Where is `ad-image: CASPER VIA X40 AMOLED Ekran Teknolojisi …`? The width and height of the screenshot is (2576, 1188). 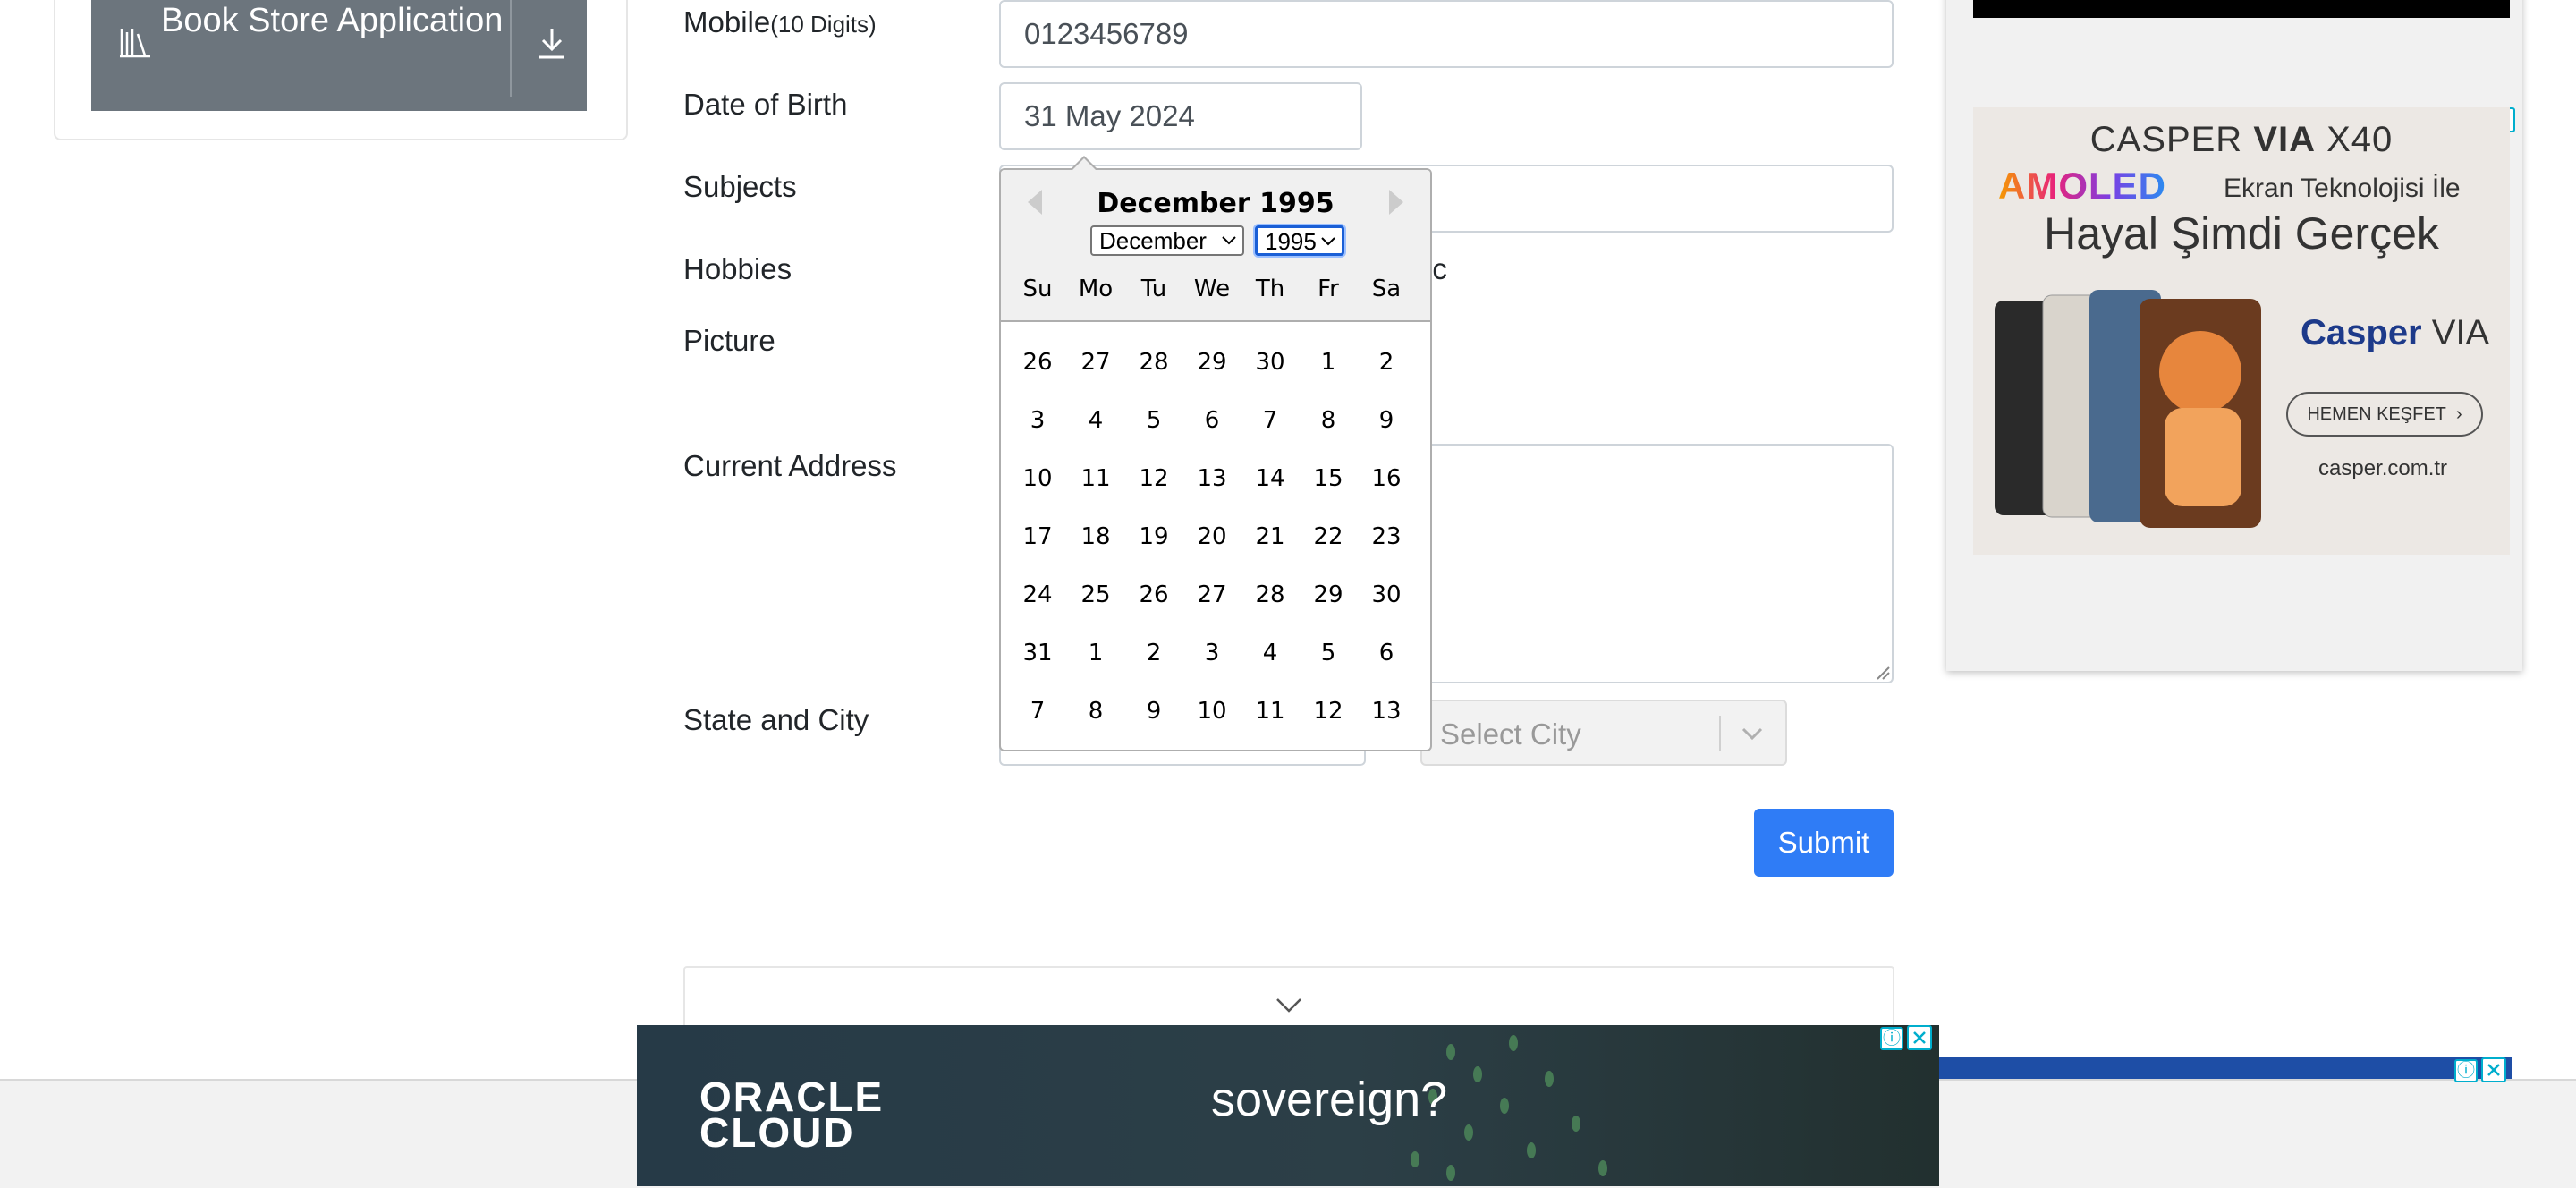
ad-image: CASPER VIA X40 AMOLED Ekran Teknolojisi … is located at coordinates (2241, 331).